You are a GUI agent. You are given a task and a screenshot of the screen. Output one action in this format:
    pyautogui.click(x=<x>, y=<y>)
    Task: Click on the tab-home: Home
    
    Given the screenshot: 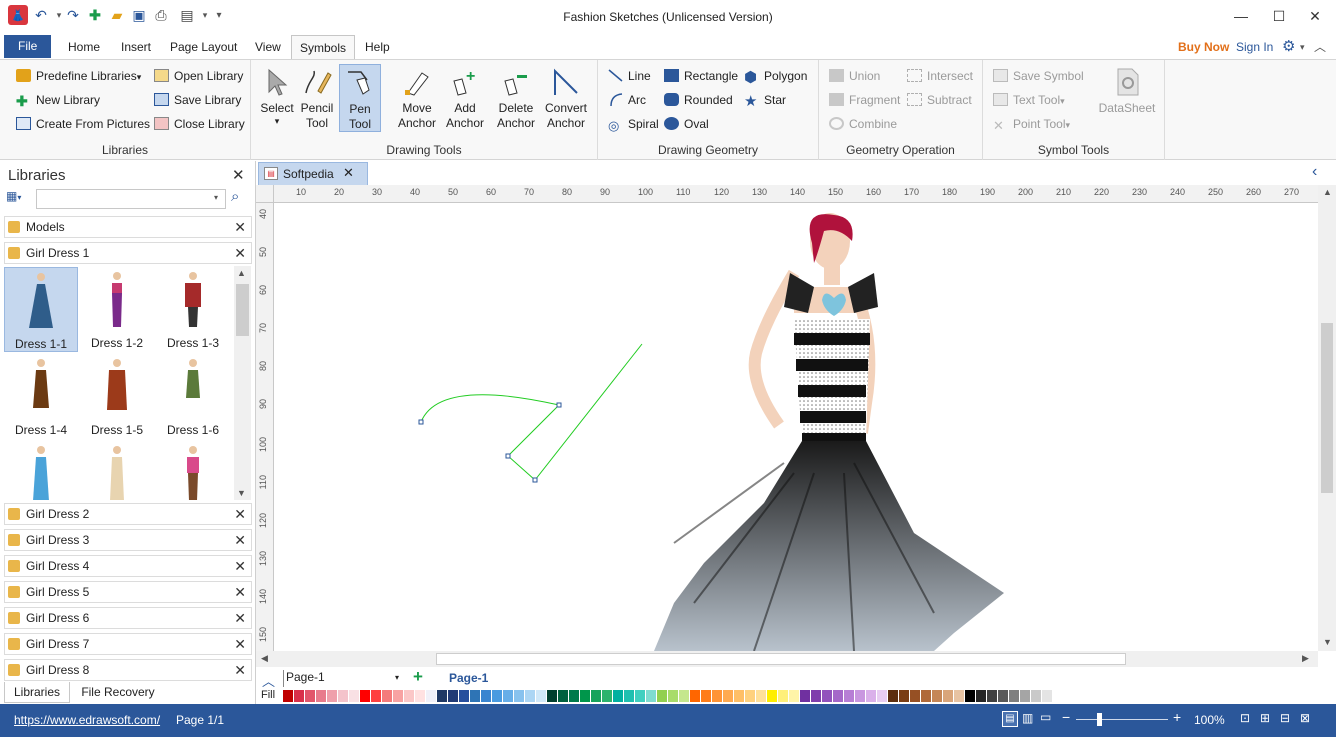 What is the action you would take?
    pyautogui.click(x=84, y=47)
    